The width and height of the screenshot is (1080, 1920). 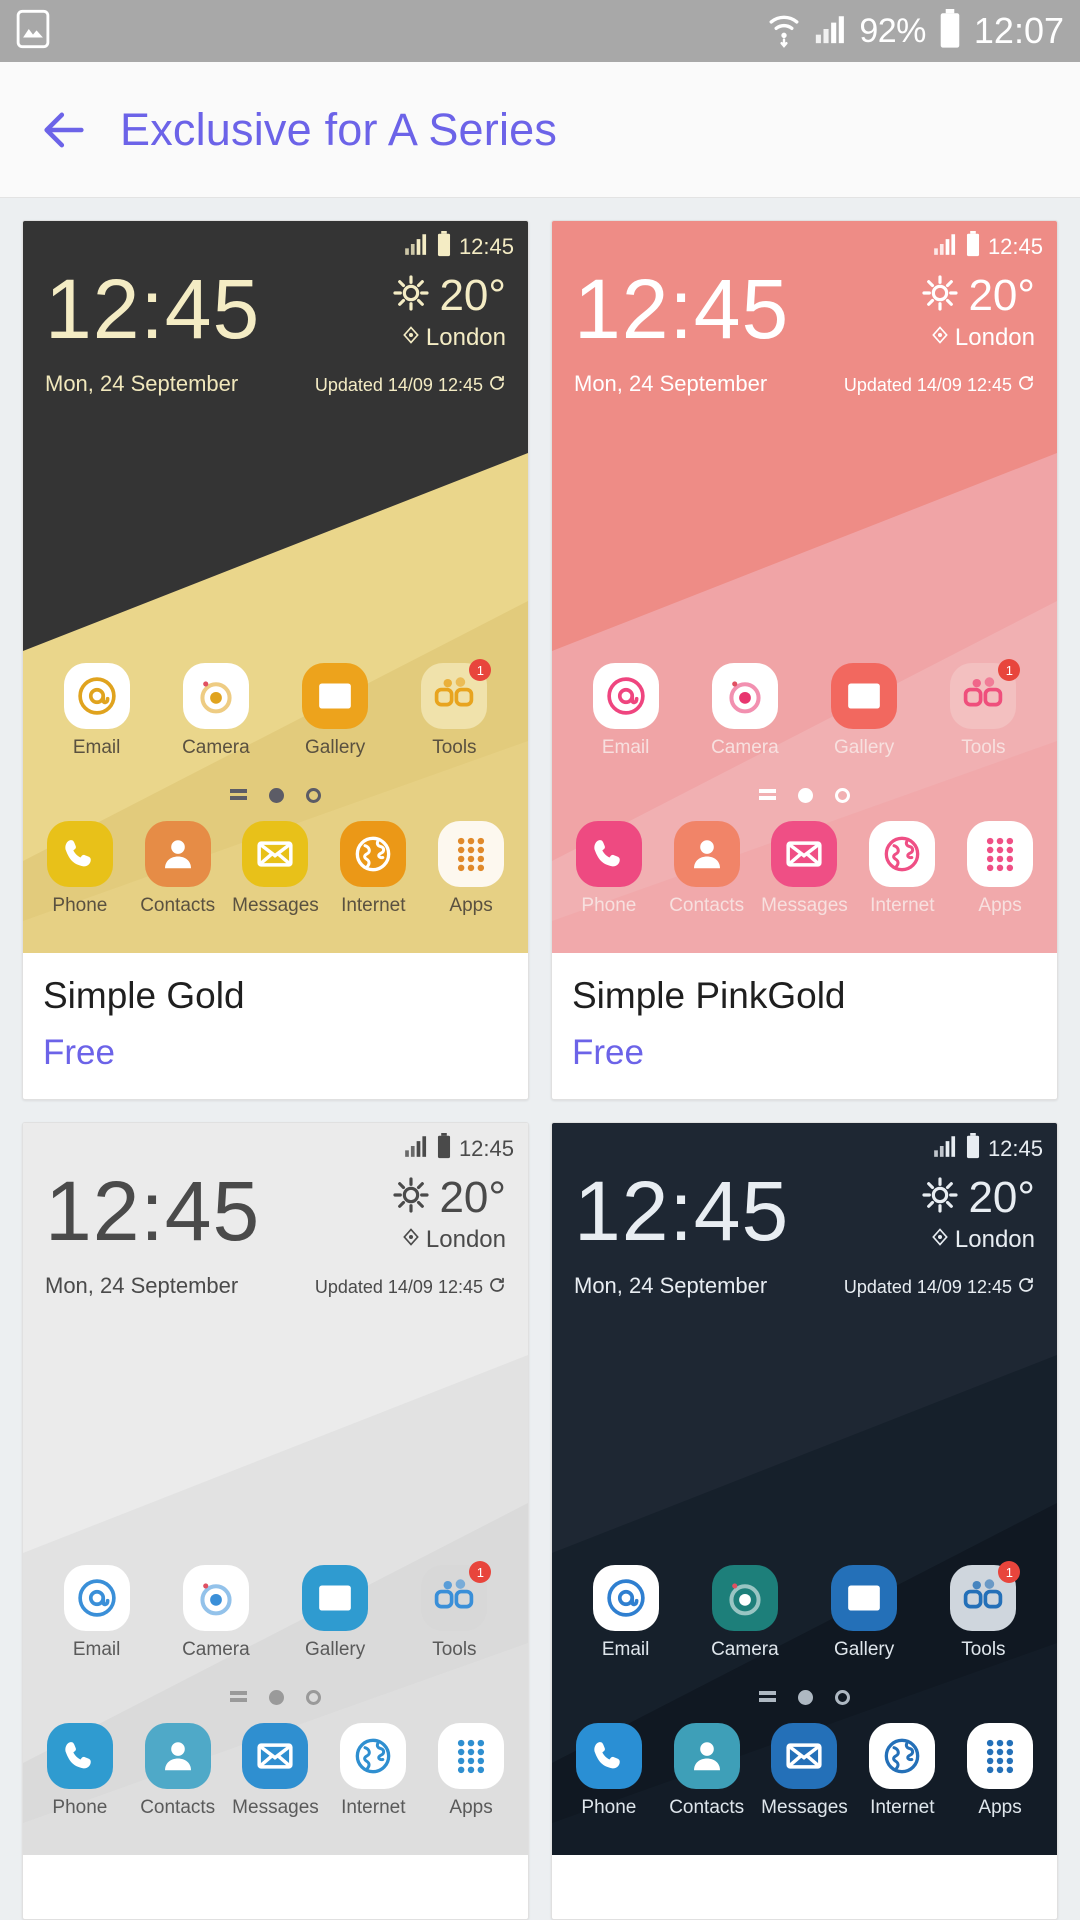 I want to click on battery-percent-label: 92%, so click(x=892, y=30).